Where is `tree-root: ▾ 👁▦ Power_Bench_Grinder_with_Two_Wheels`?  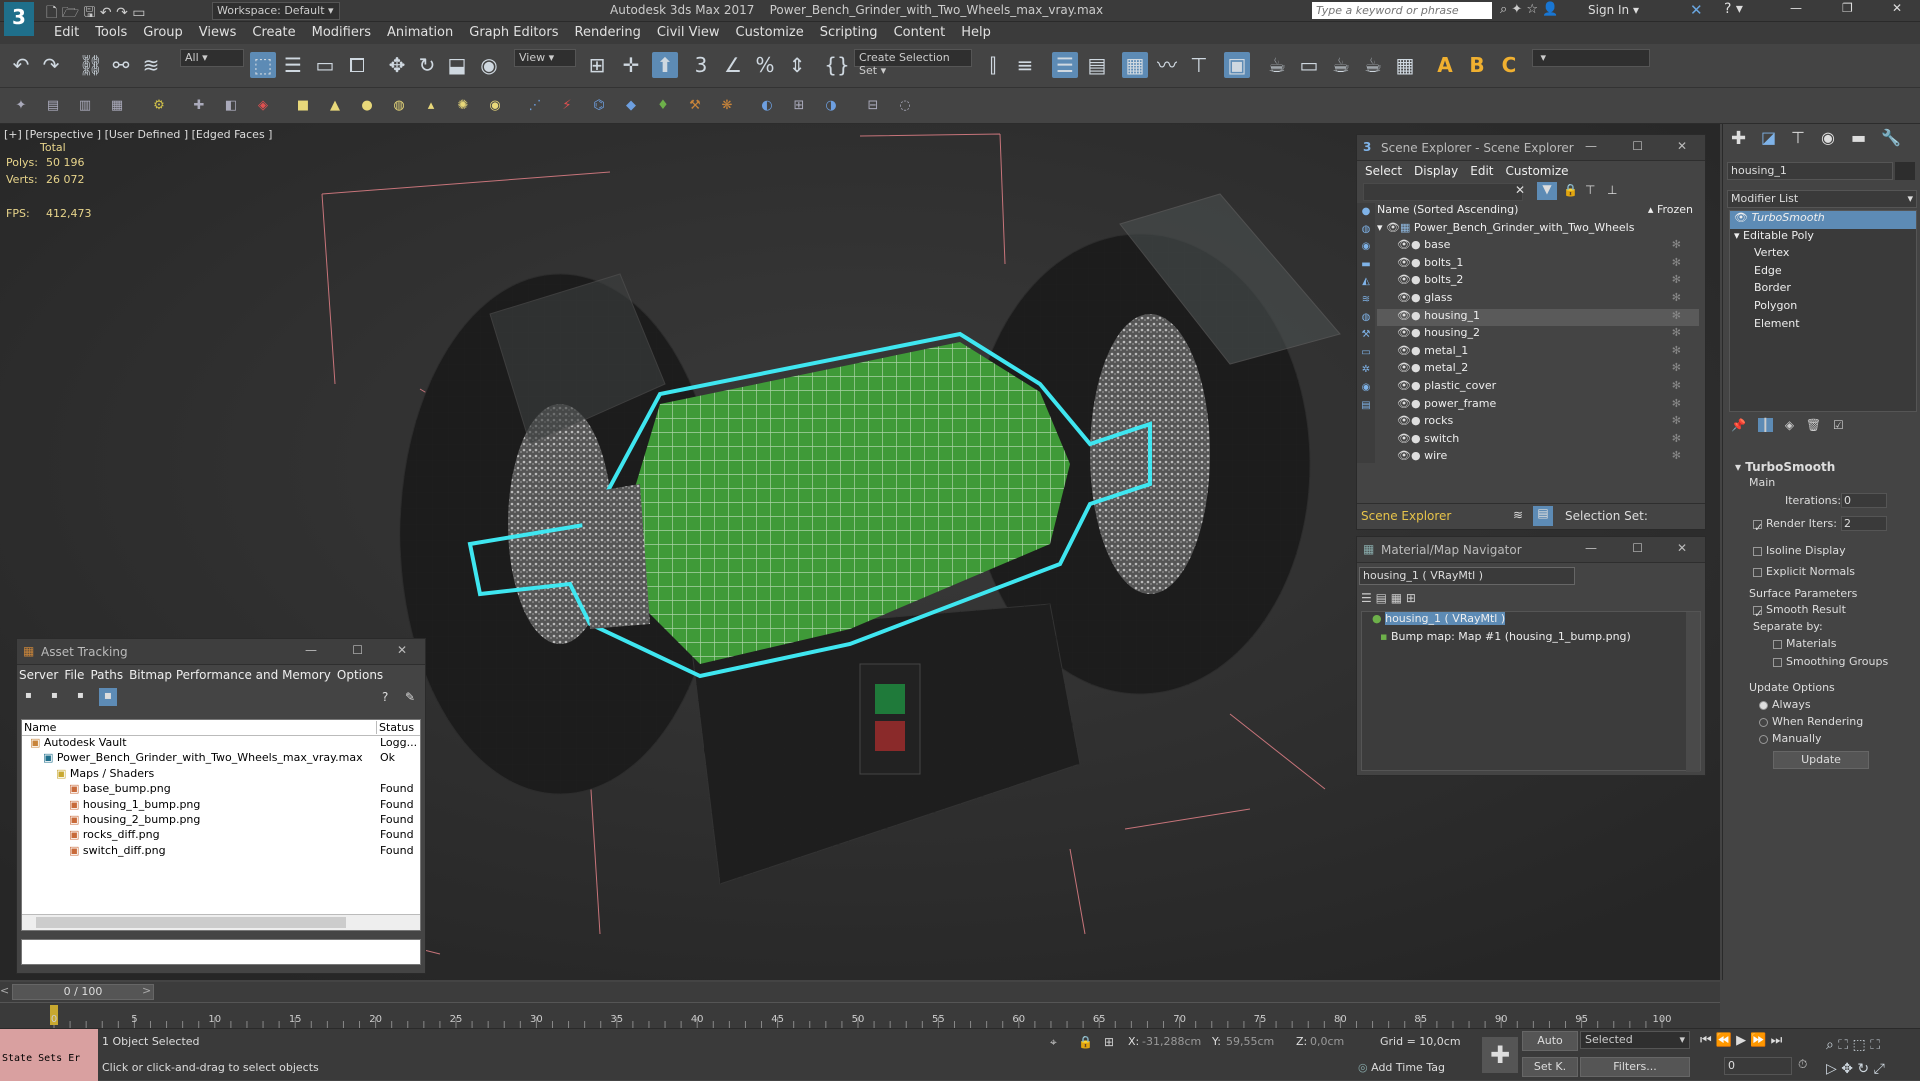 tree-root: ▾ 👁▦ Power_Bench_Grinder_with_Two_Wheels is located at coordinates (1538, 230).